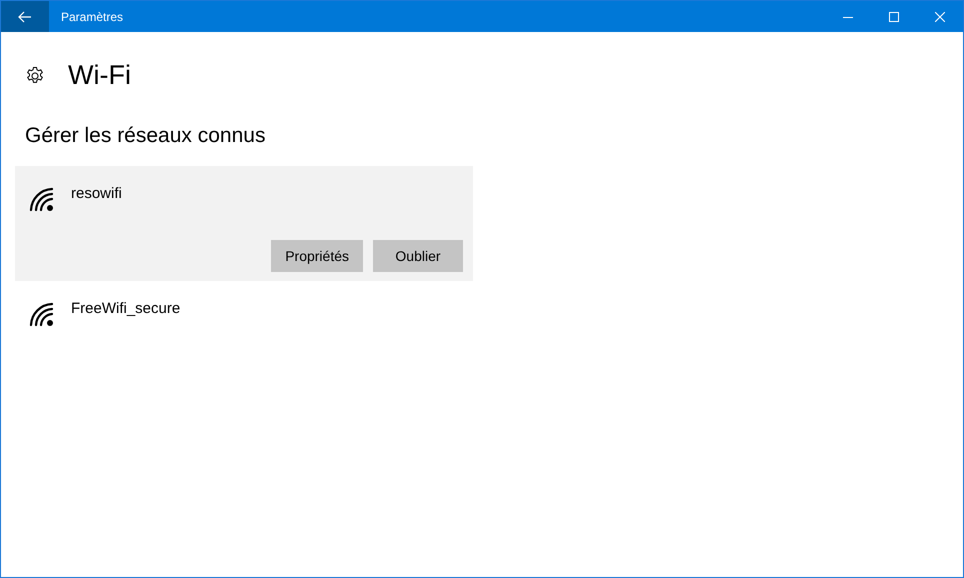  I want to click on network-name: FreeWifi_secure, so click(125, 308).